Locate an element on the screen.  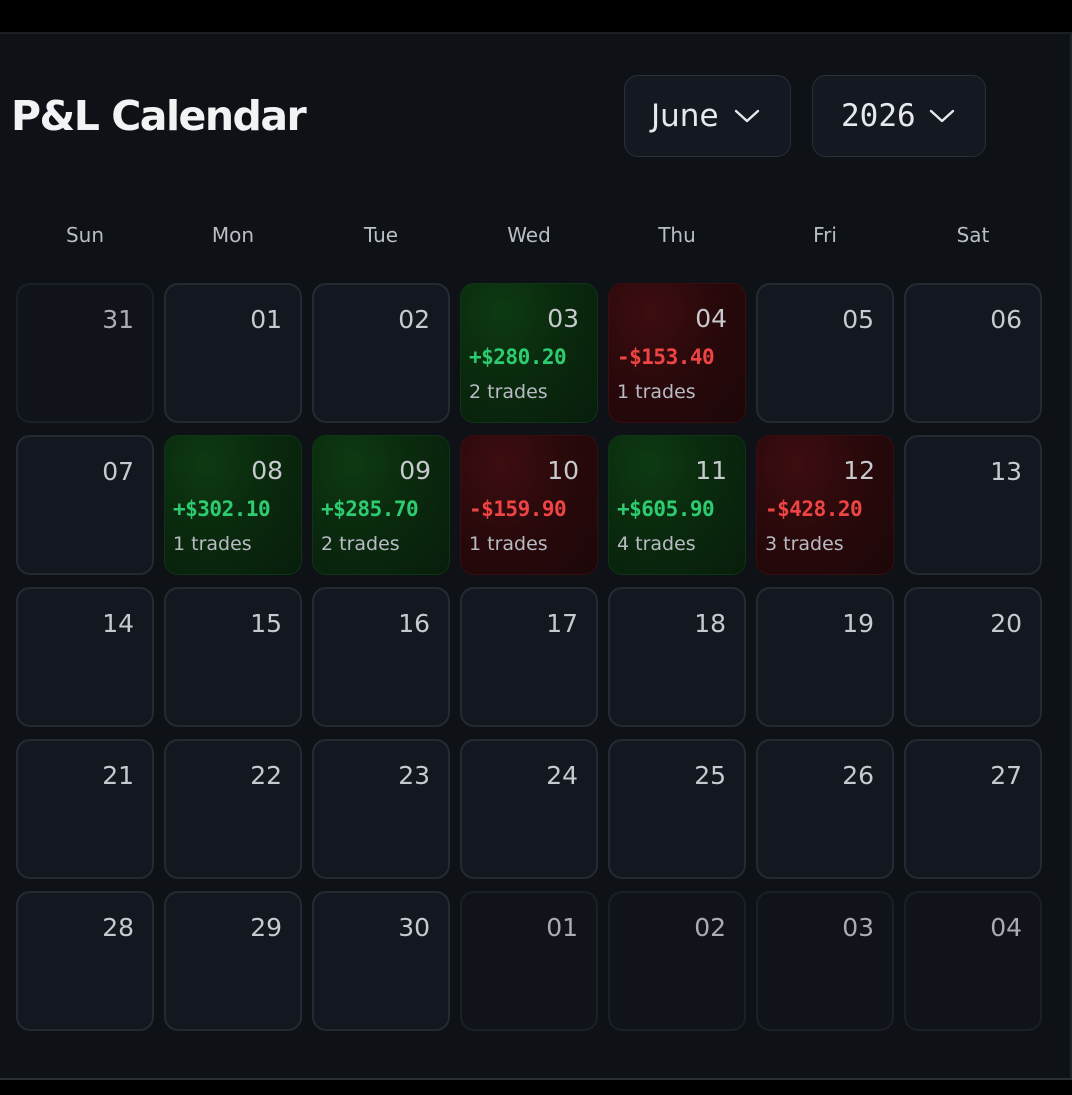
calendar-day-cell: 10 -$159.90 1 trades is located at coordinates (529, 505).